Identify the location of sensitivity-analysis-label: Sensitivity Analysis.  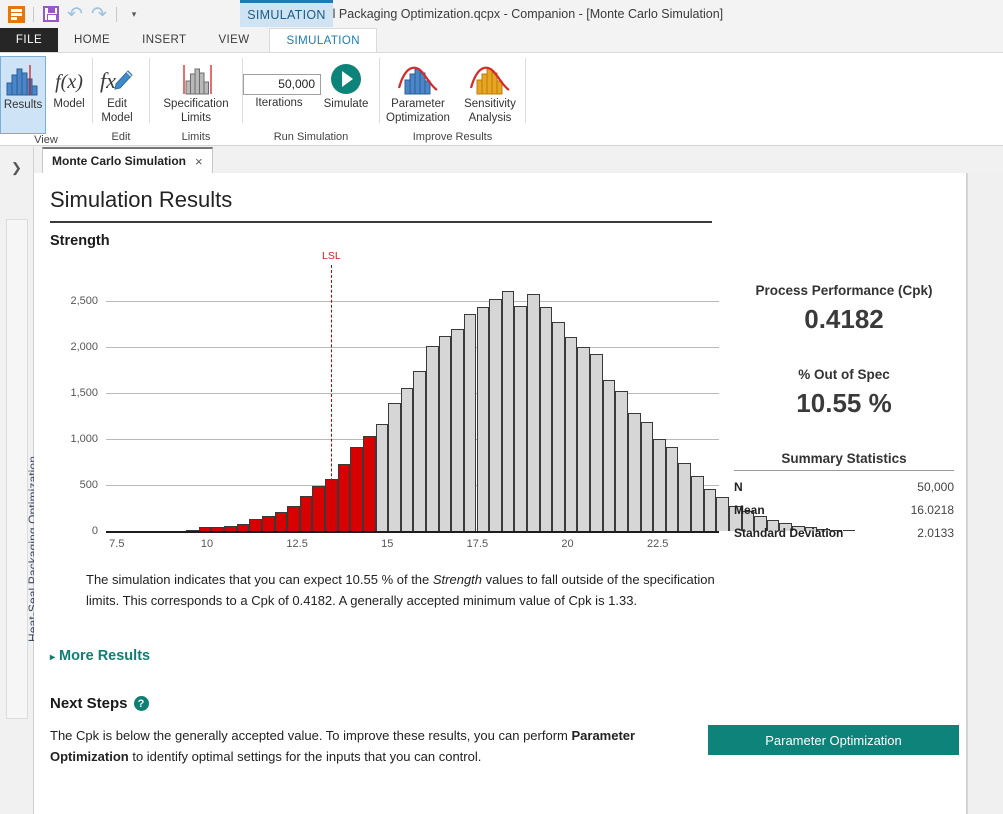
(490, 111).